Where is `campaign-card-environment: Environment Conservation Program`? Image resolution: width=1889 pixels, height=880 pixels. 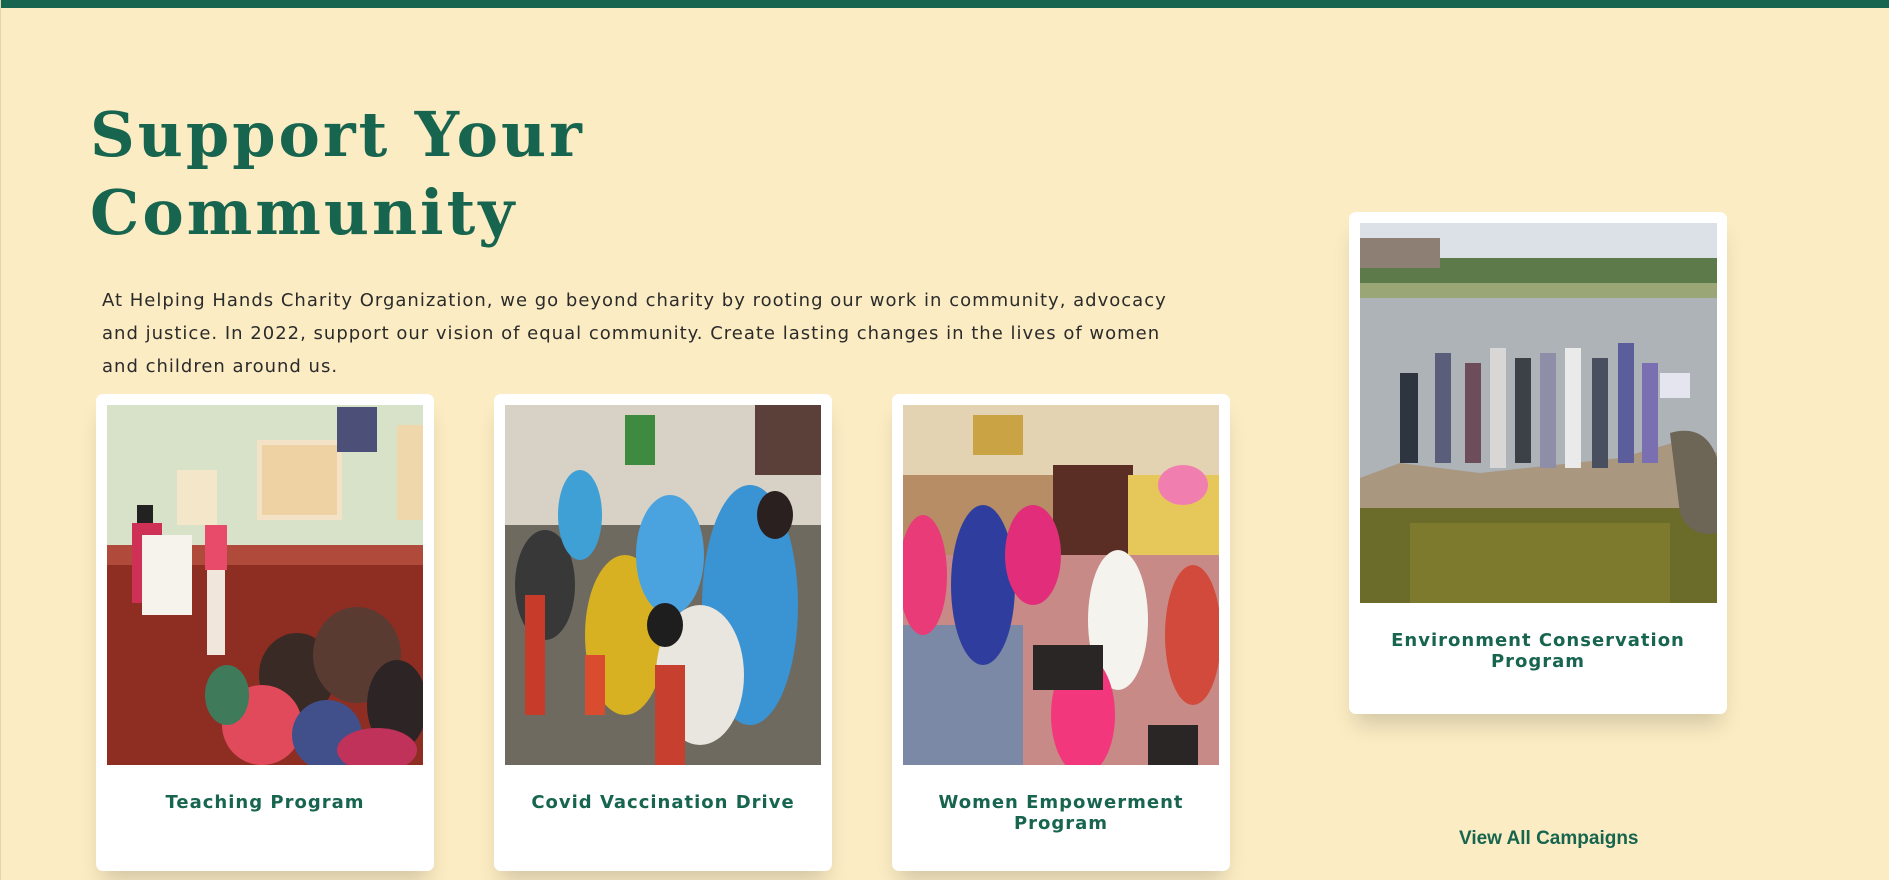
campaign-card-environment: Environment Conservation Program is located at coordinates (1538, 463).